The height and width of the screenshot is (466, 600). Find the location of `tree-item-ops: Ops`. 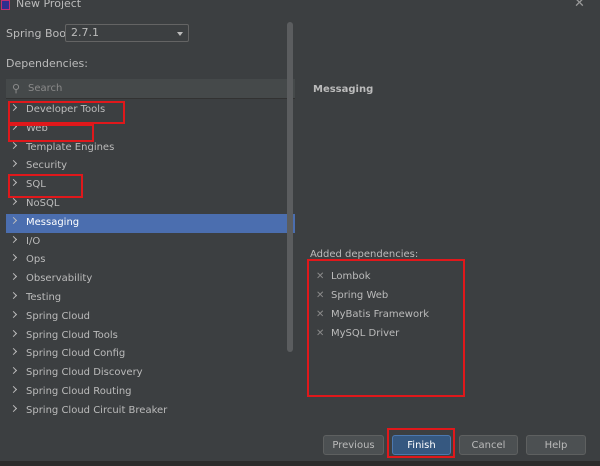

tree-item-ops: Ops is located at coordinates (150, 260).